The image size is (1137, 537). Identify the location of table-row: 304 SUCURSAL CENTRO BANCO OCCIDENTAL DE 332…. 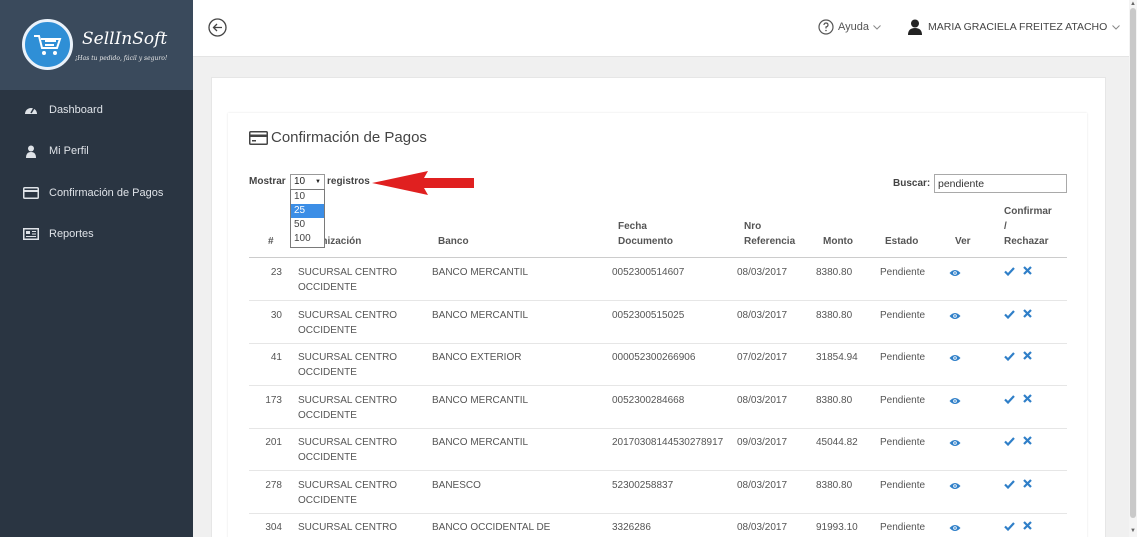
(658, 525).